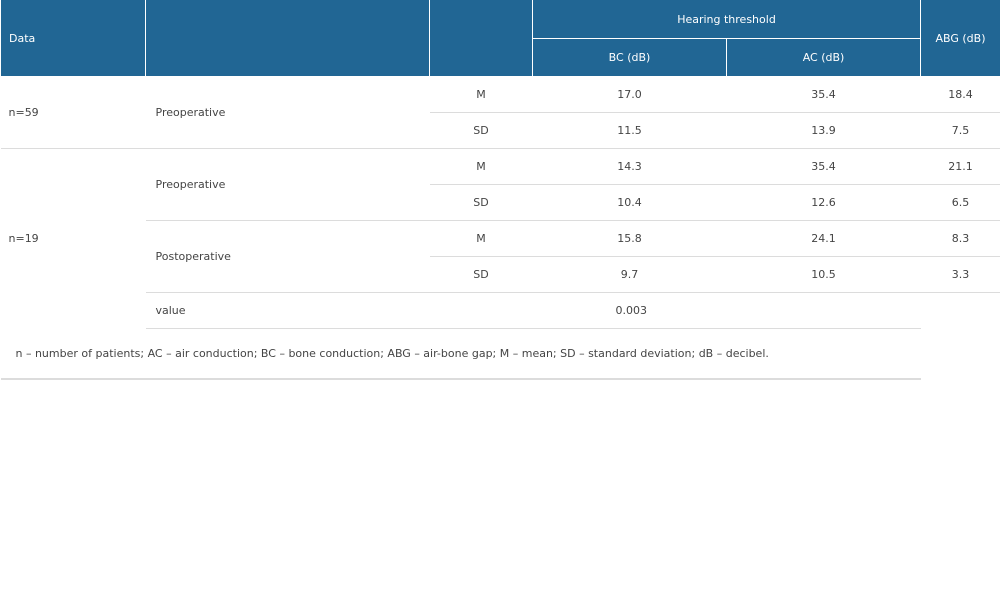  What do you see at coordinates (629, 166) in the screenshot?
I see `bc-value-cell: 14.3` at bounding box center [629, 166].